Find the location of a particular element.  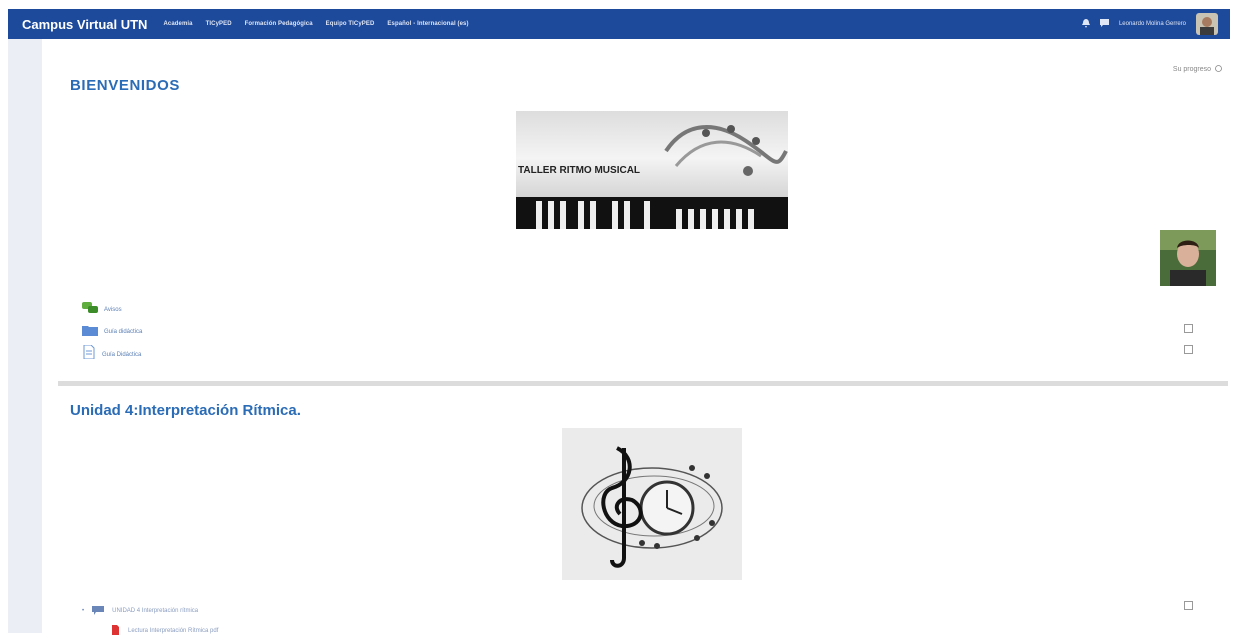

left-drawer-rail is located at coordinates (25, 336).